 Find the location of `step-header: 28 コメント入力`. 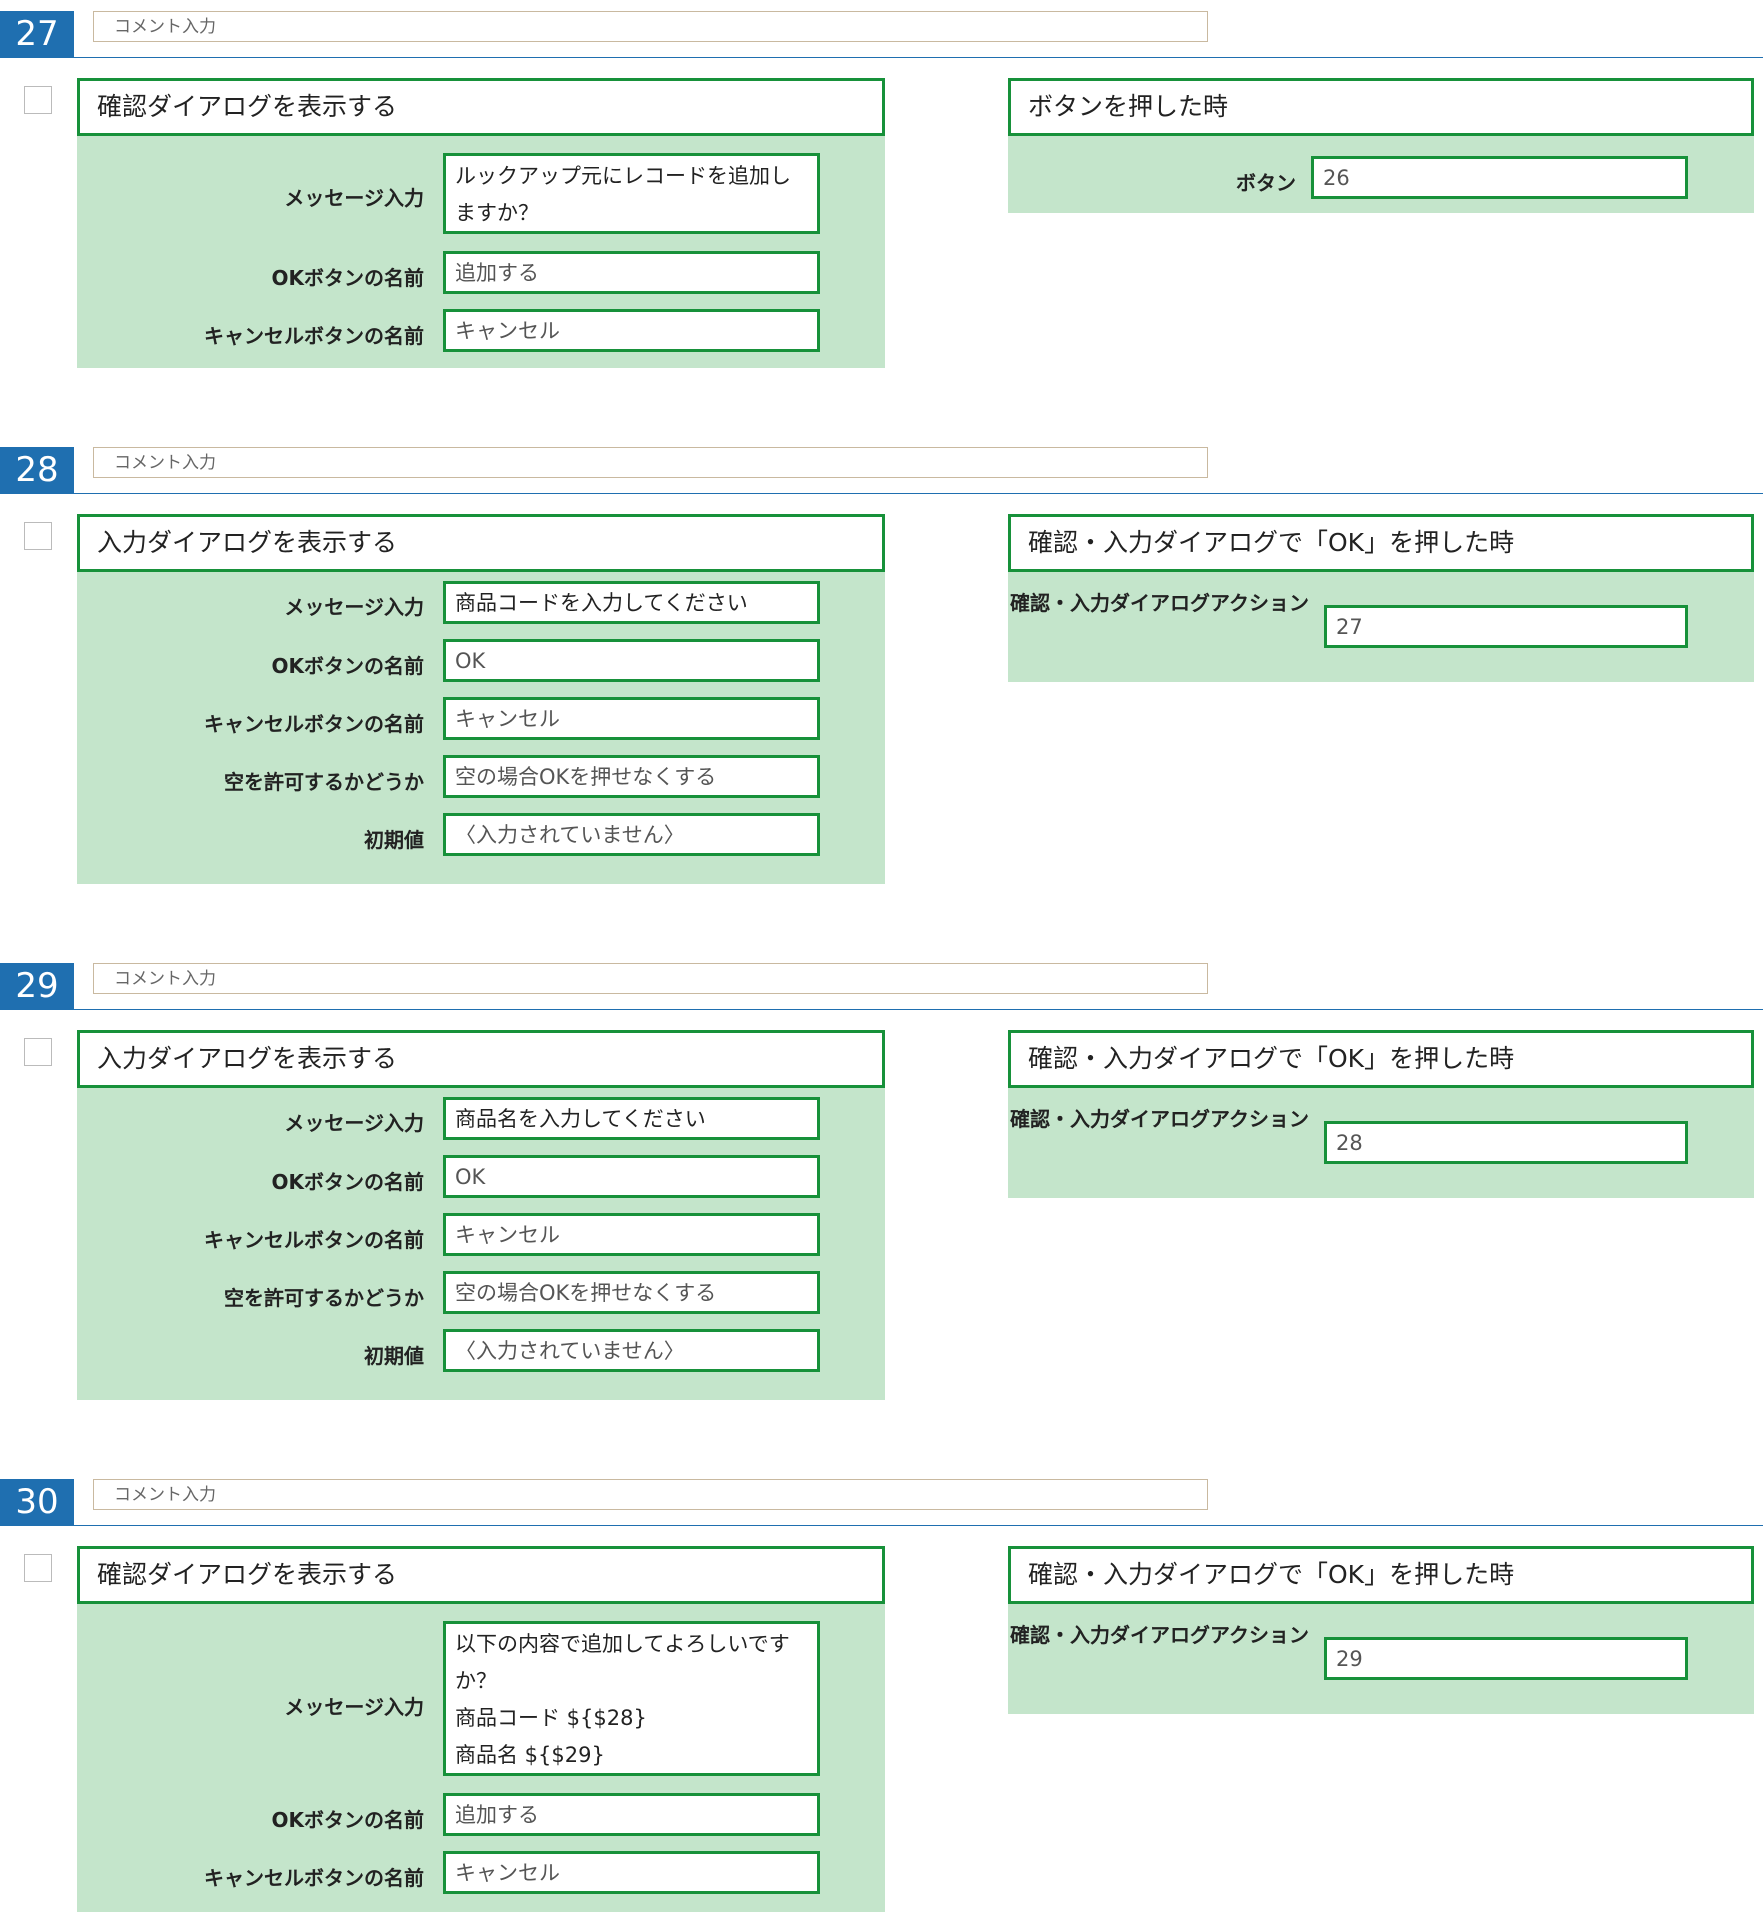

step-header: 28 コメント入力 is located at coordinates (881, 465).